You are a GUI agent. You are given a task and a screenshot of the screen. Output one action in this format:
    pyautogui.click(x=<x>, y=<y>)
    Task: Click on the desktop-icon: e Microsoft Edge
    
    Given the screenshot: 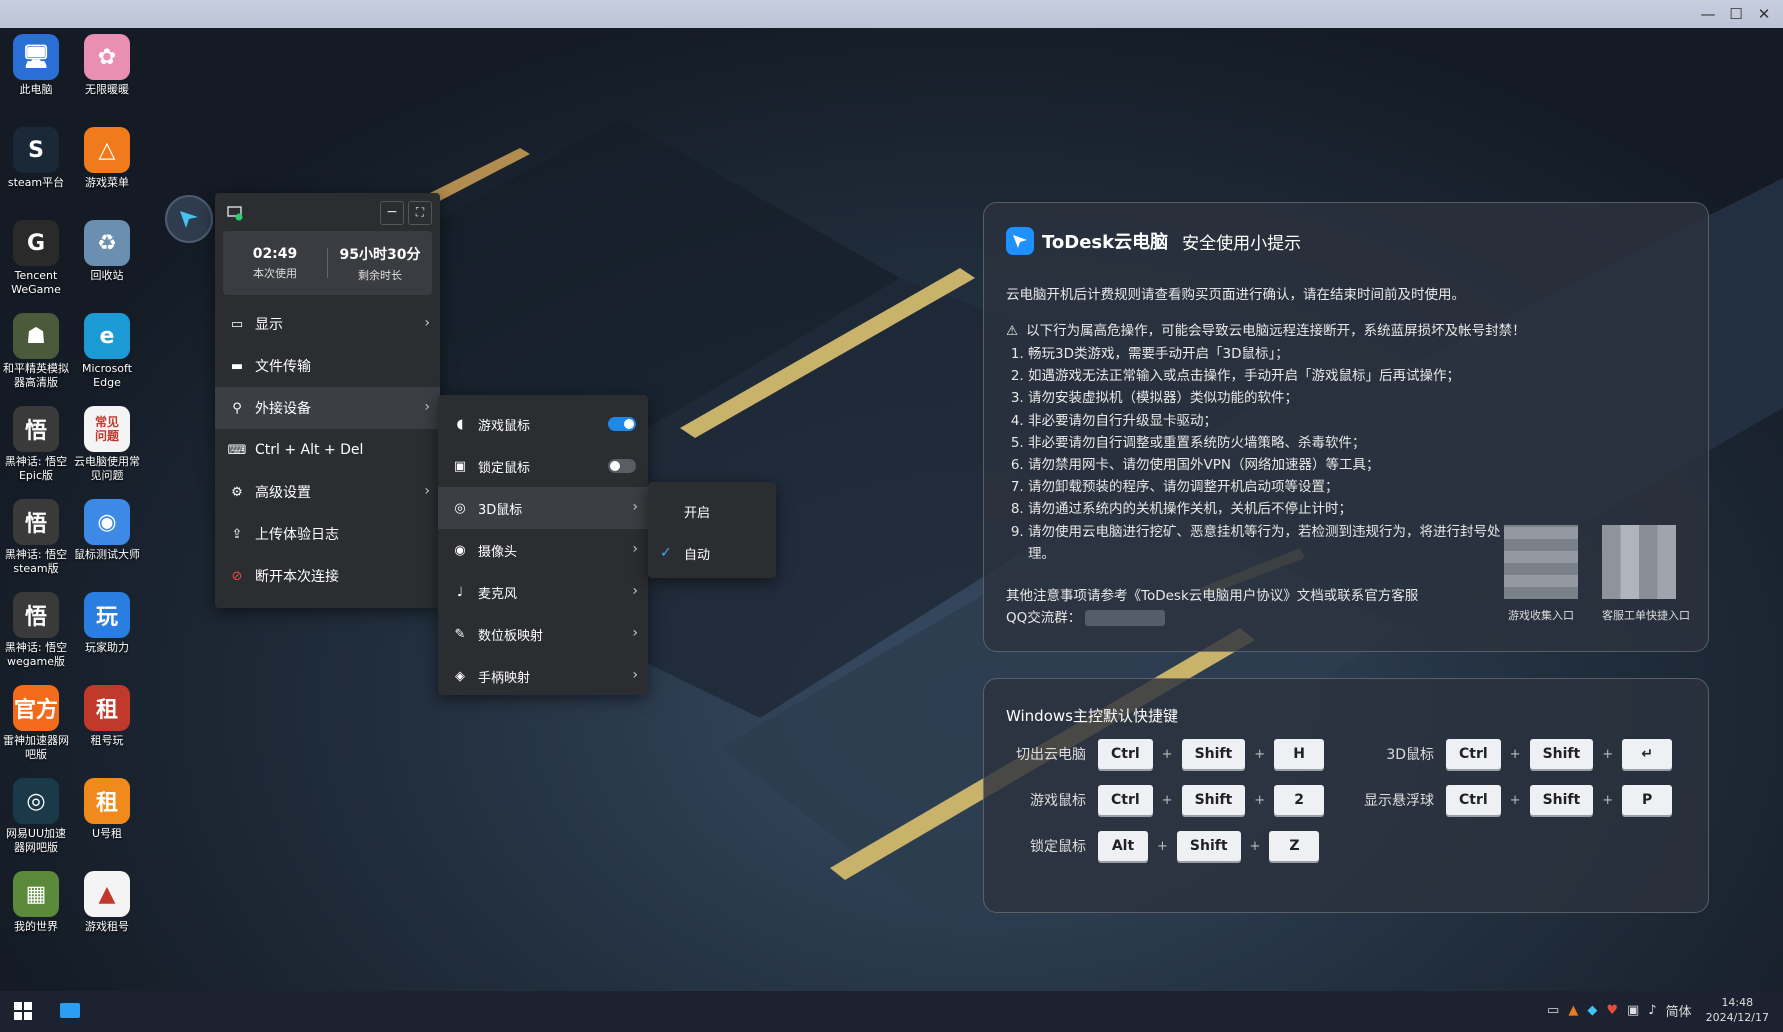 What is the action you would take?
    pyautogui.click(x=107, y=351)
    